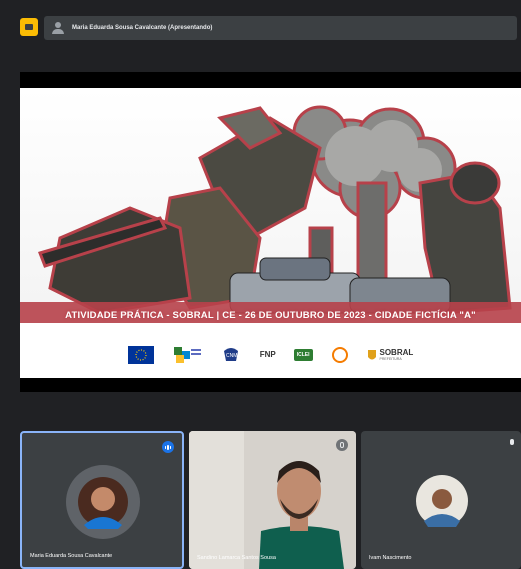 The height and width of the screenshot is (569, 521). I want to click on video-feed, so click(272, 500).